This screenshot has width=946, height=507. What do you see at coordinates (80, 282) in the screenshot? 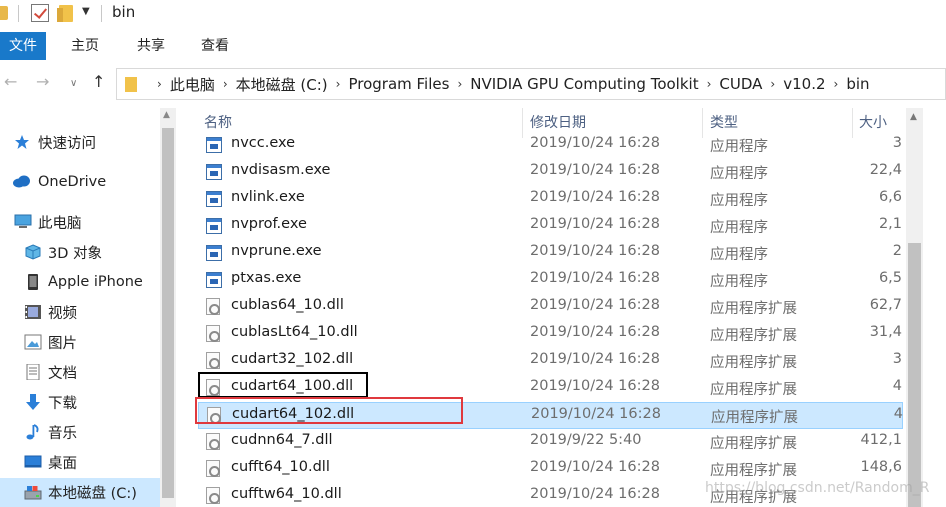
I see `nav-item-apple-iphone: Apple iPhone` at bounding box center [80, 282].